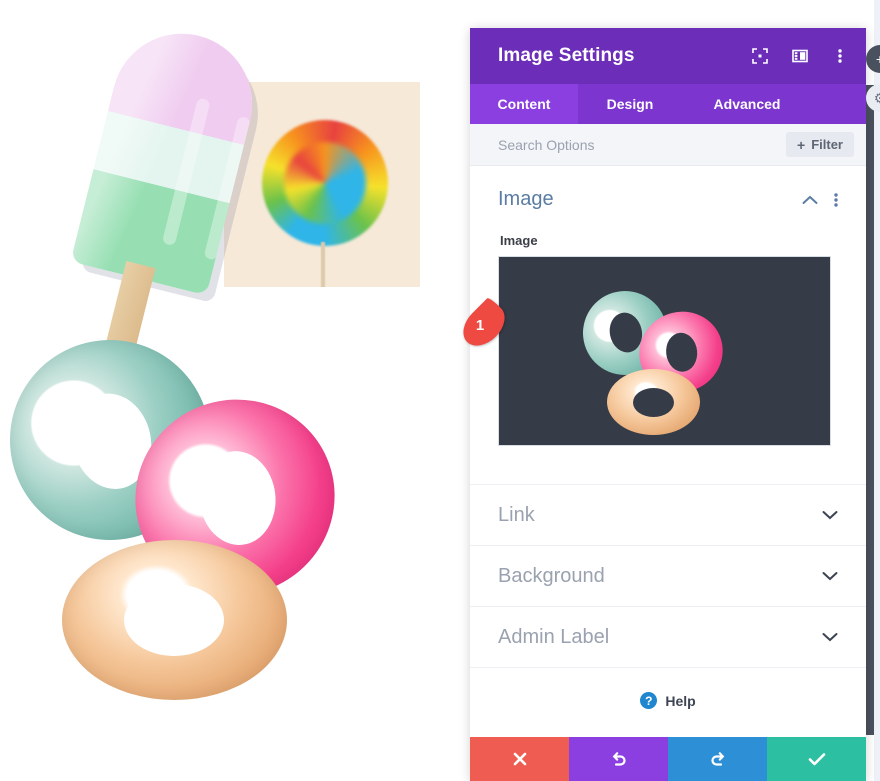 This screenshot has width=880, height=781. I want to click on filter-button: + Filter, so click(820, 144).